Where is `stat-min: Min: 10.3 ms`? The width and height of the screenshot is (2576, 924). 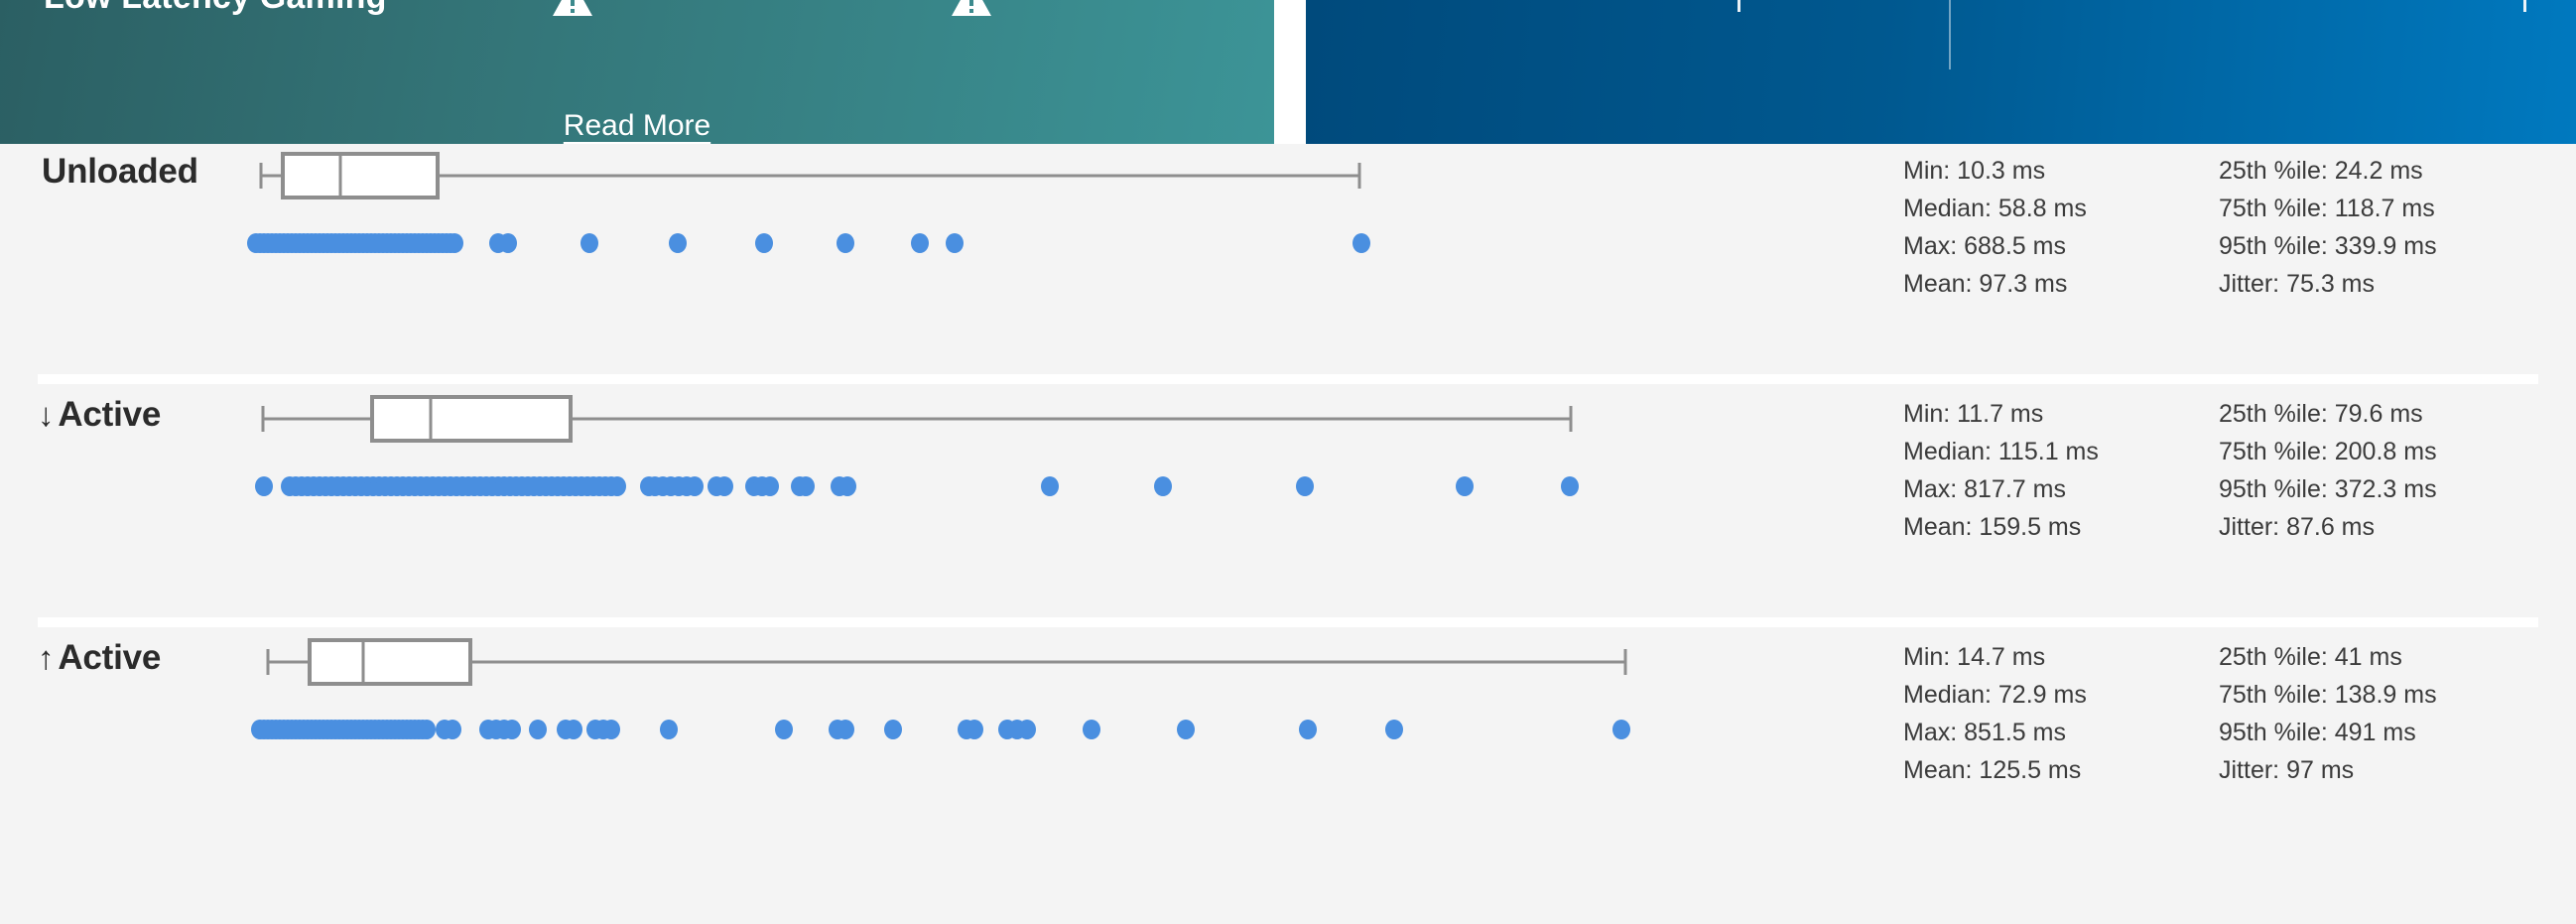 stat-min: Min: 10.3 ms is located at coordinates (1975, 171).